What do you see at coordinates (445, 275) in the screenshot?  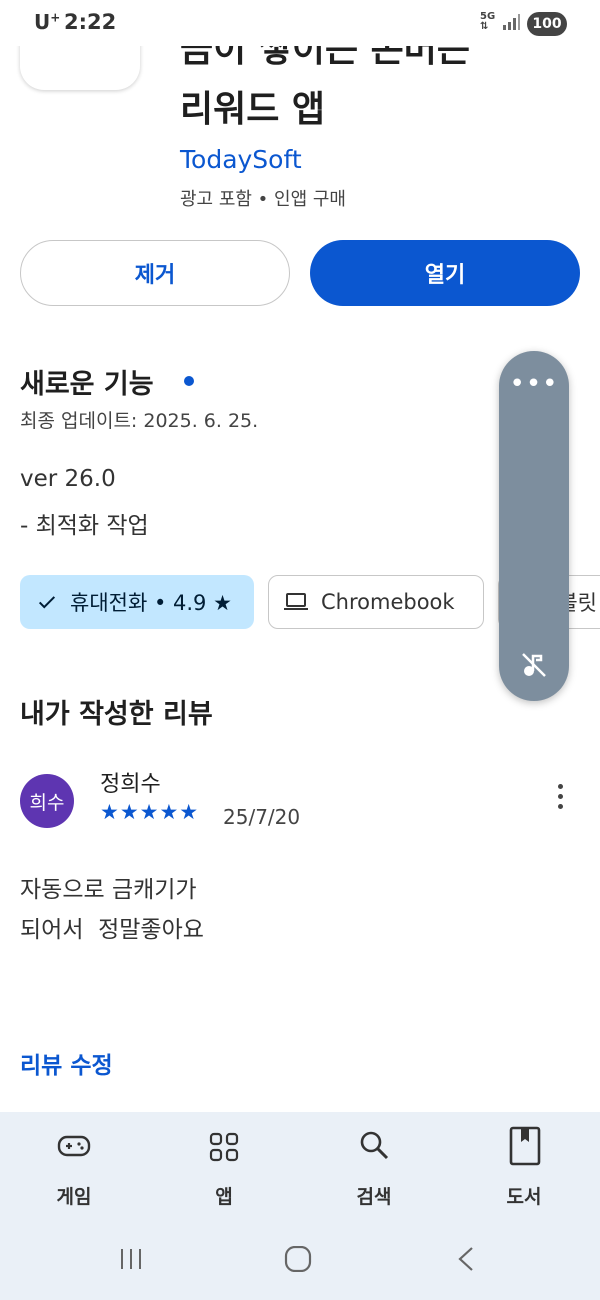 I see `open-button-label: 열기` at bounding box center [445, 275].